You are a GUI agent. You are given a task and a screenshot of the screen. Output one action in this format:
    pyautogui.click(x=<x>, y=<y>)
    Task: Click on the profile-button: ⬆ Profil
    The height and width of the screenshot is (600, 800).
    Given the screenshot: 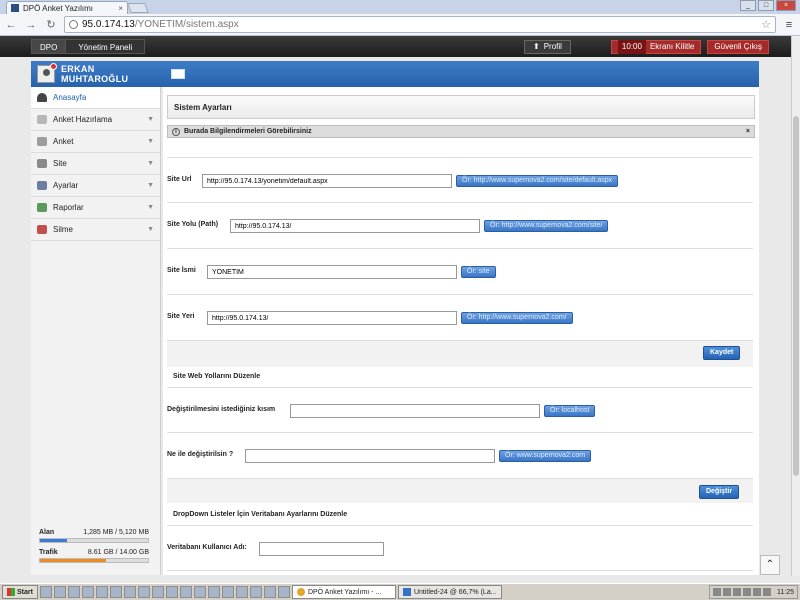 What is the action you would take?
    pyautogui.click(x=547, y=46)
    